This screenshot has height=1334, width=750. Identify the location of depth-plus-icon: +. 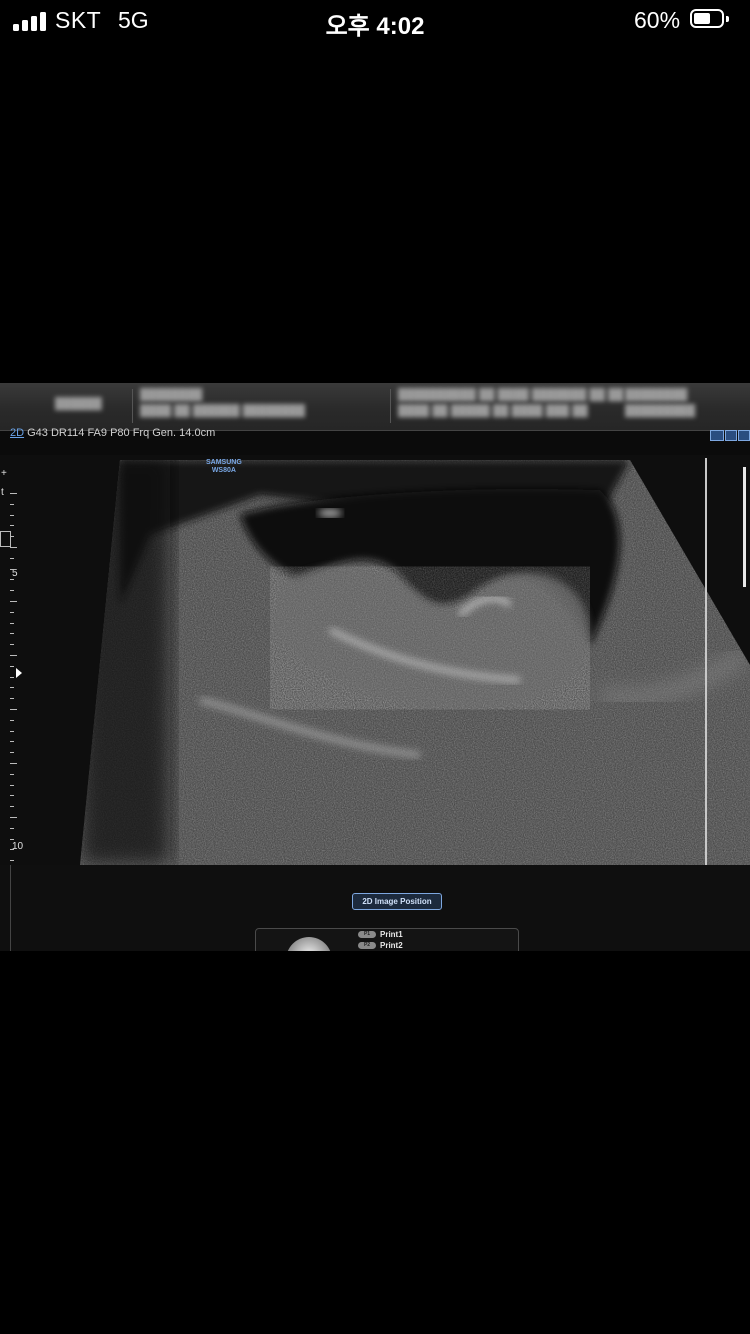
(4, 473).